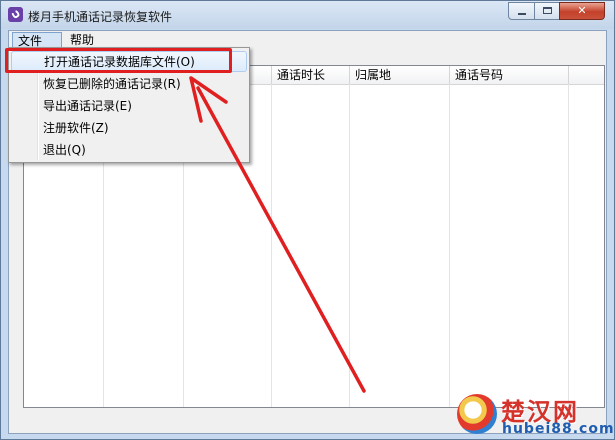 This screenshot has width=615, height=440. I want to click on site-logo-icon, so click(477, 414).